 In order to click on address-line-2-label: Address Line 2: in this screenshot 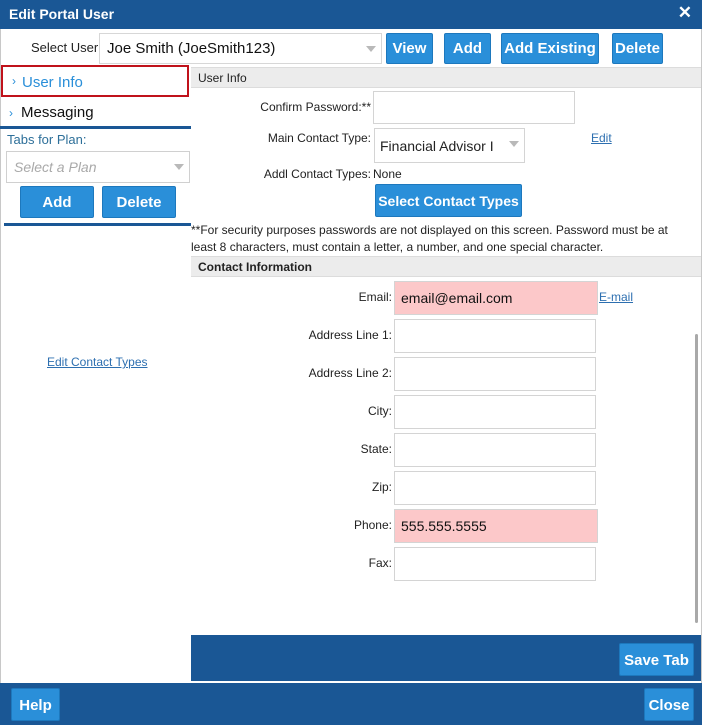, I will do `click(350, 373)`.